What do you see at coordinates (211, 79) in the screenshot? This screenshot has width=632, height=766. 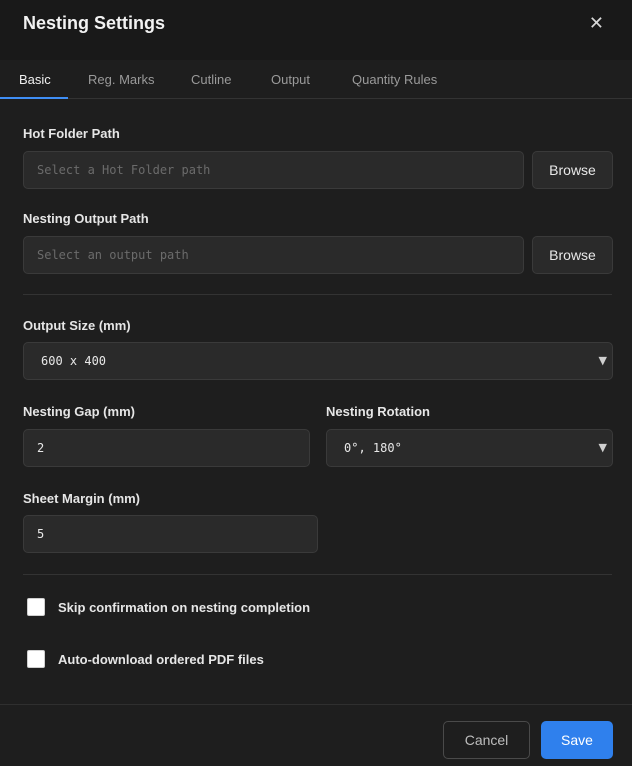 I see `tab-cutline: Cutline` at bounding box center [211, 79].